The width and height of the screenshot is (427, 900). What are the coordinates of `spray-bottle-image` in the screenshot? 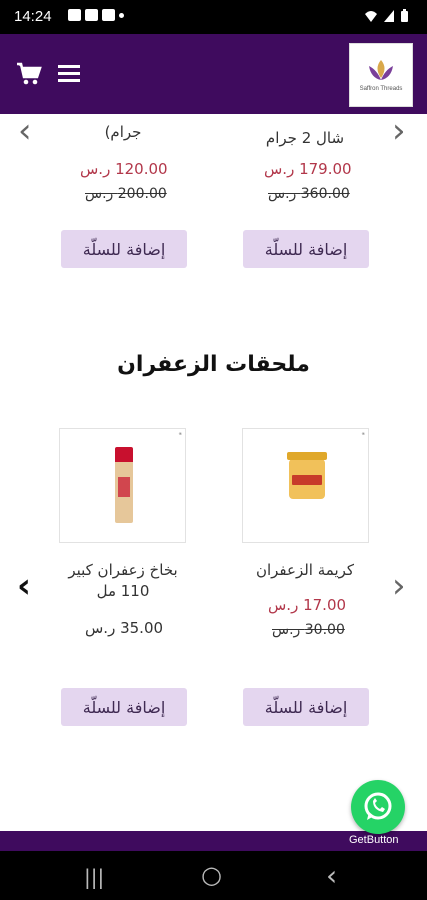 It's located at (124, 485).